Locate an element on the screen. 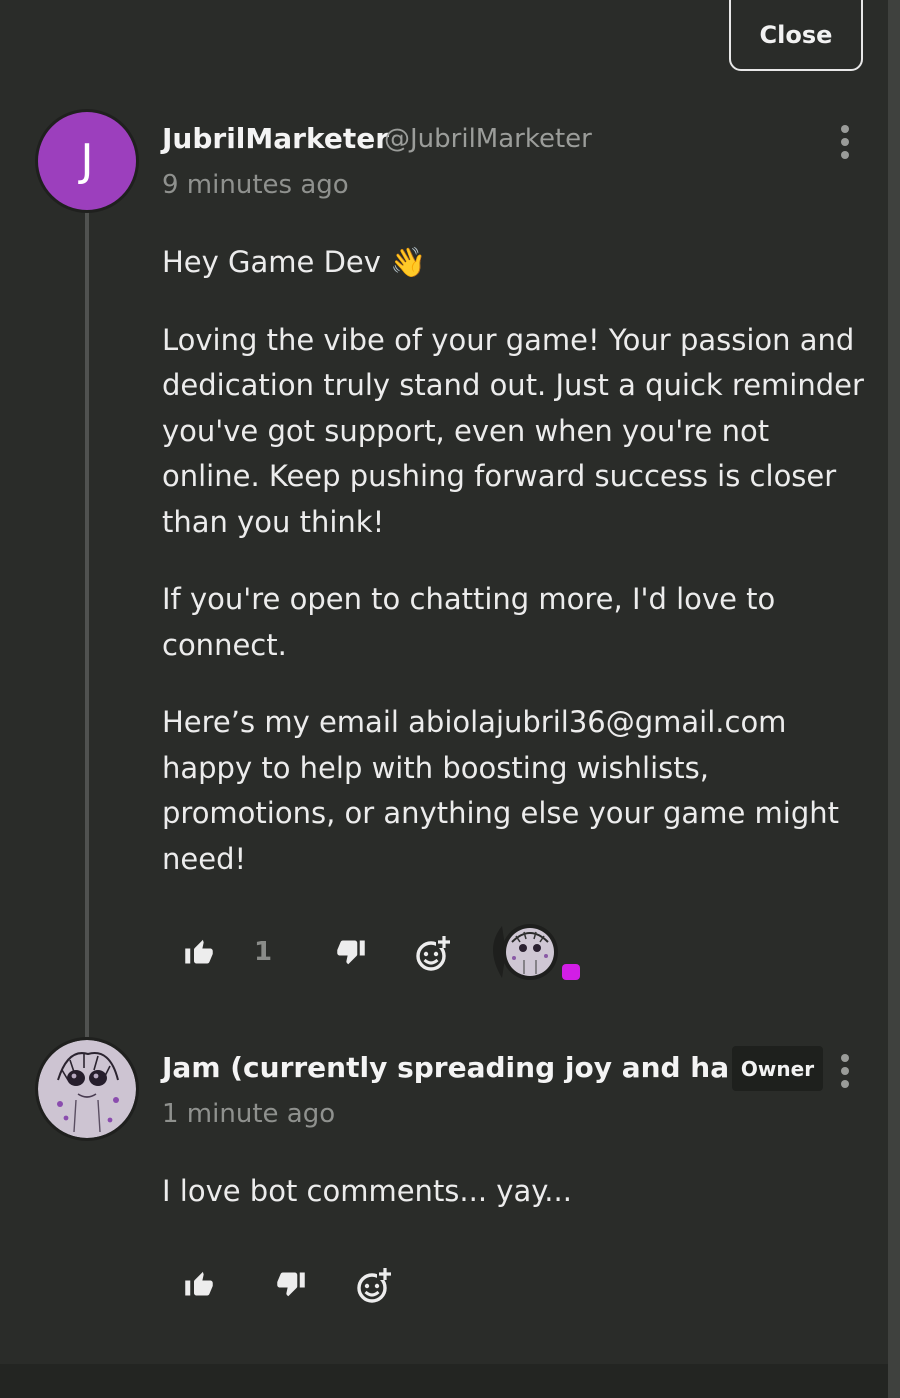  avatar-letter: J is located at coordinates (87, 160).